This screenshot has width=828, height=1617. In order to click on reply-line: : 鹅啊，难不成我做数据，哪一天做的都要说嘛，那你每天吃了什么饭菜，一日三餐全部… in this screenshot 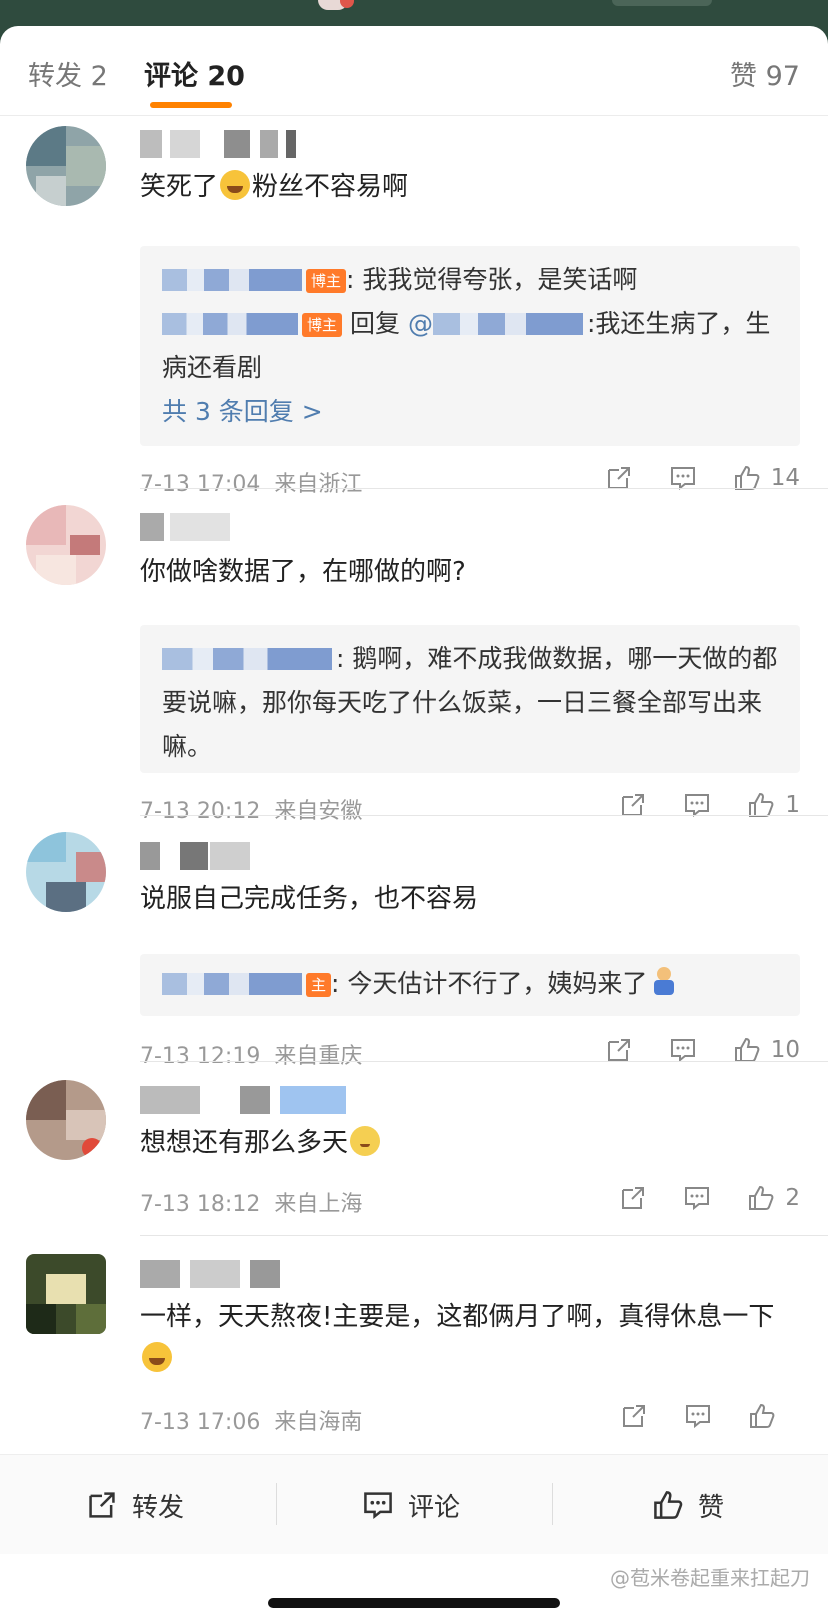, I will do `click(470, 702)`.